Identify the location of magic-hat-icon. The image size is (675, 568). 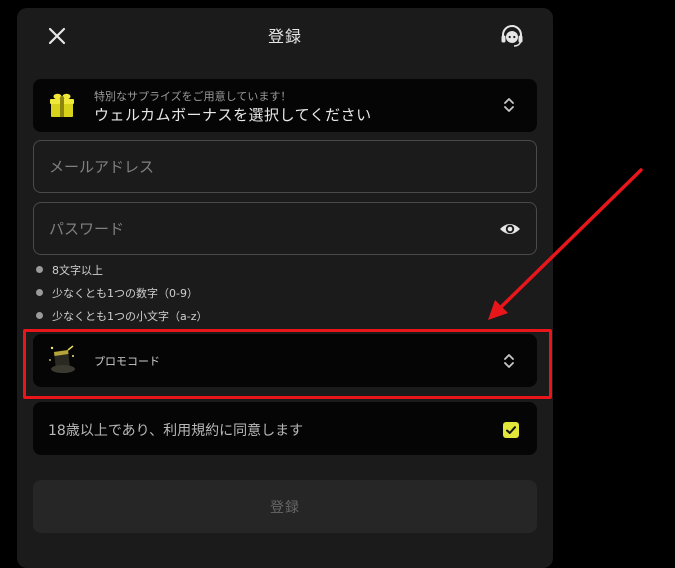
(62, 359).